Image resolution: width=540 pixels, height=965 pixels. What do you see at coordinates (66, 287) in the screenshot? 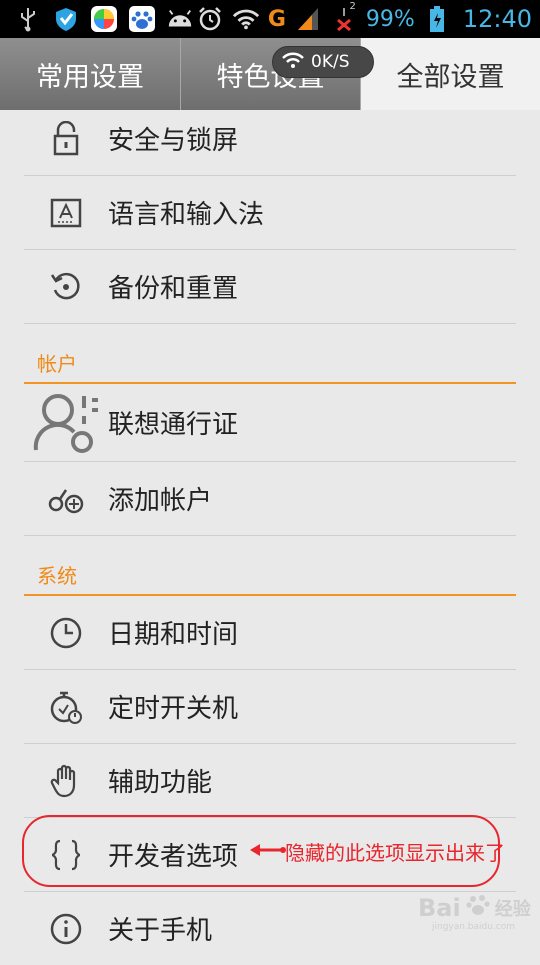
I see `restore-icon` at bounding box center [66, 287].